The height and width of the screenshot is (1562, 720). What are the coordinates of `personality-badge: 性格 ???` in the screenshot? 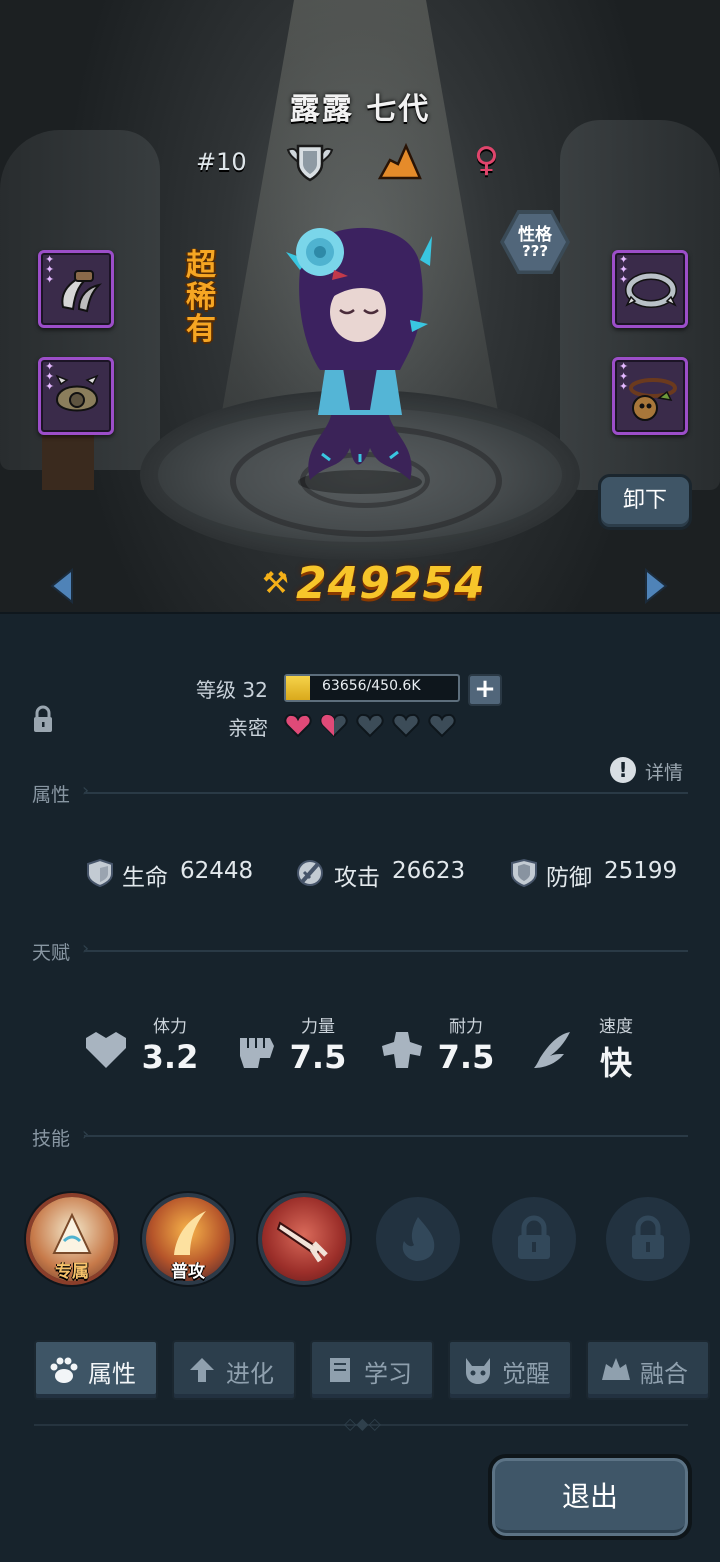 It's located at (535, 242).